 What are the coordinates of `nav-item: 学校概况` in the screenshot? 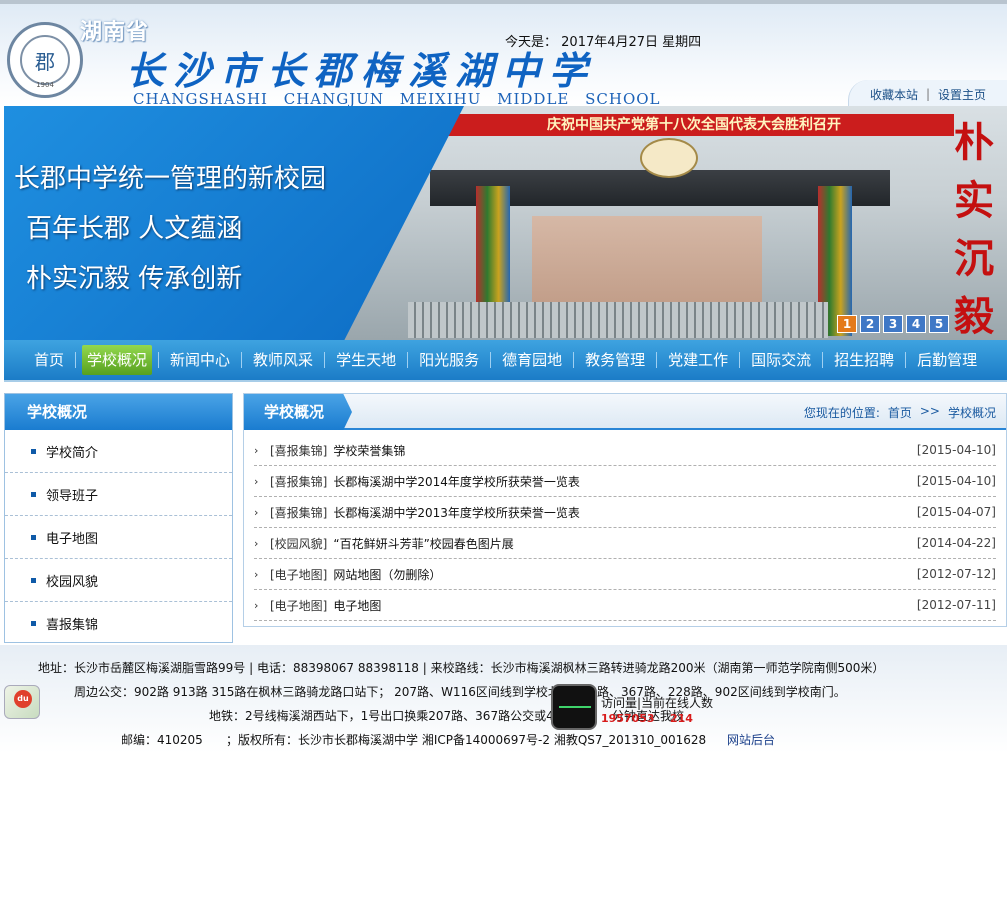 It's located at (117, 360).